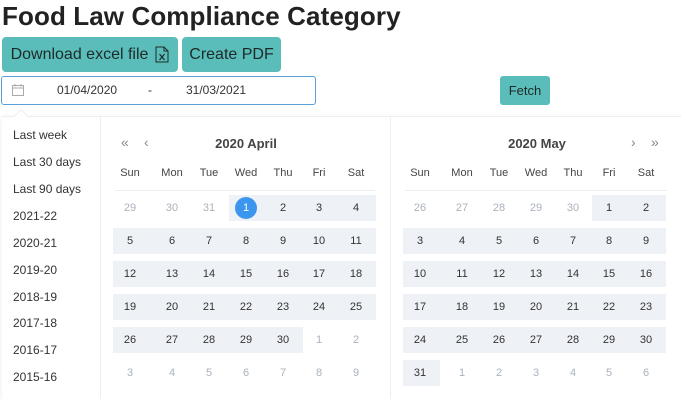  What do you see at coordinates (216, 90) in the screenshot?
I see `range-end-date: 31/03/2021` at bounding box center [216, 90].